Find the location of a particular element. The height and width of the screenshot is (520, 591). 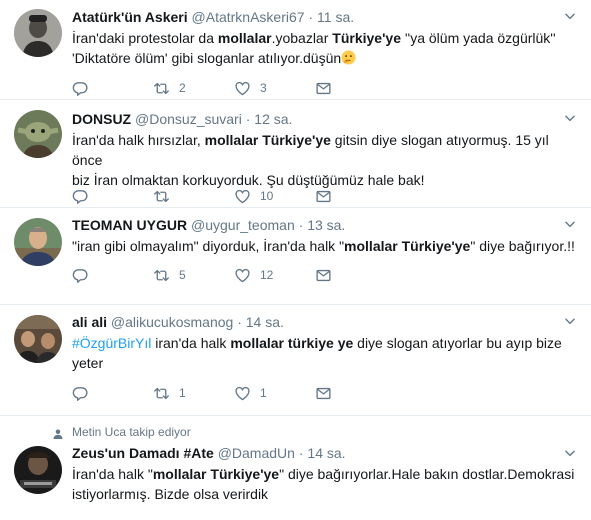

tweet-actions: 1 1 is located at coordinates (234, 393).